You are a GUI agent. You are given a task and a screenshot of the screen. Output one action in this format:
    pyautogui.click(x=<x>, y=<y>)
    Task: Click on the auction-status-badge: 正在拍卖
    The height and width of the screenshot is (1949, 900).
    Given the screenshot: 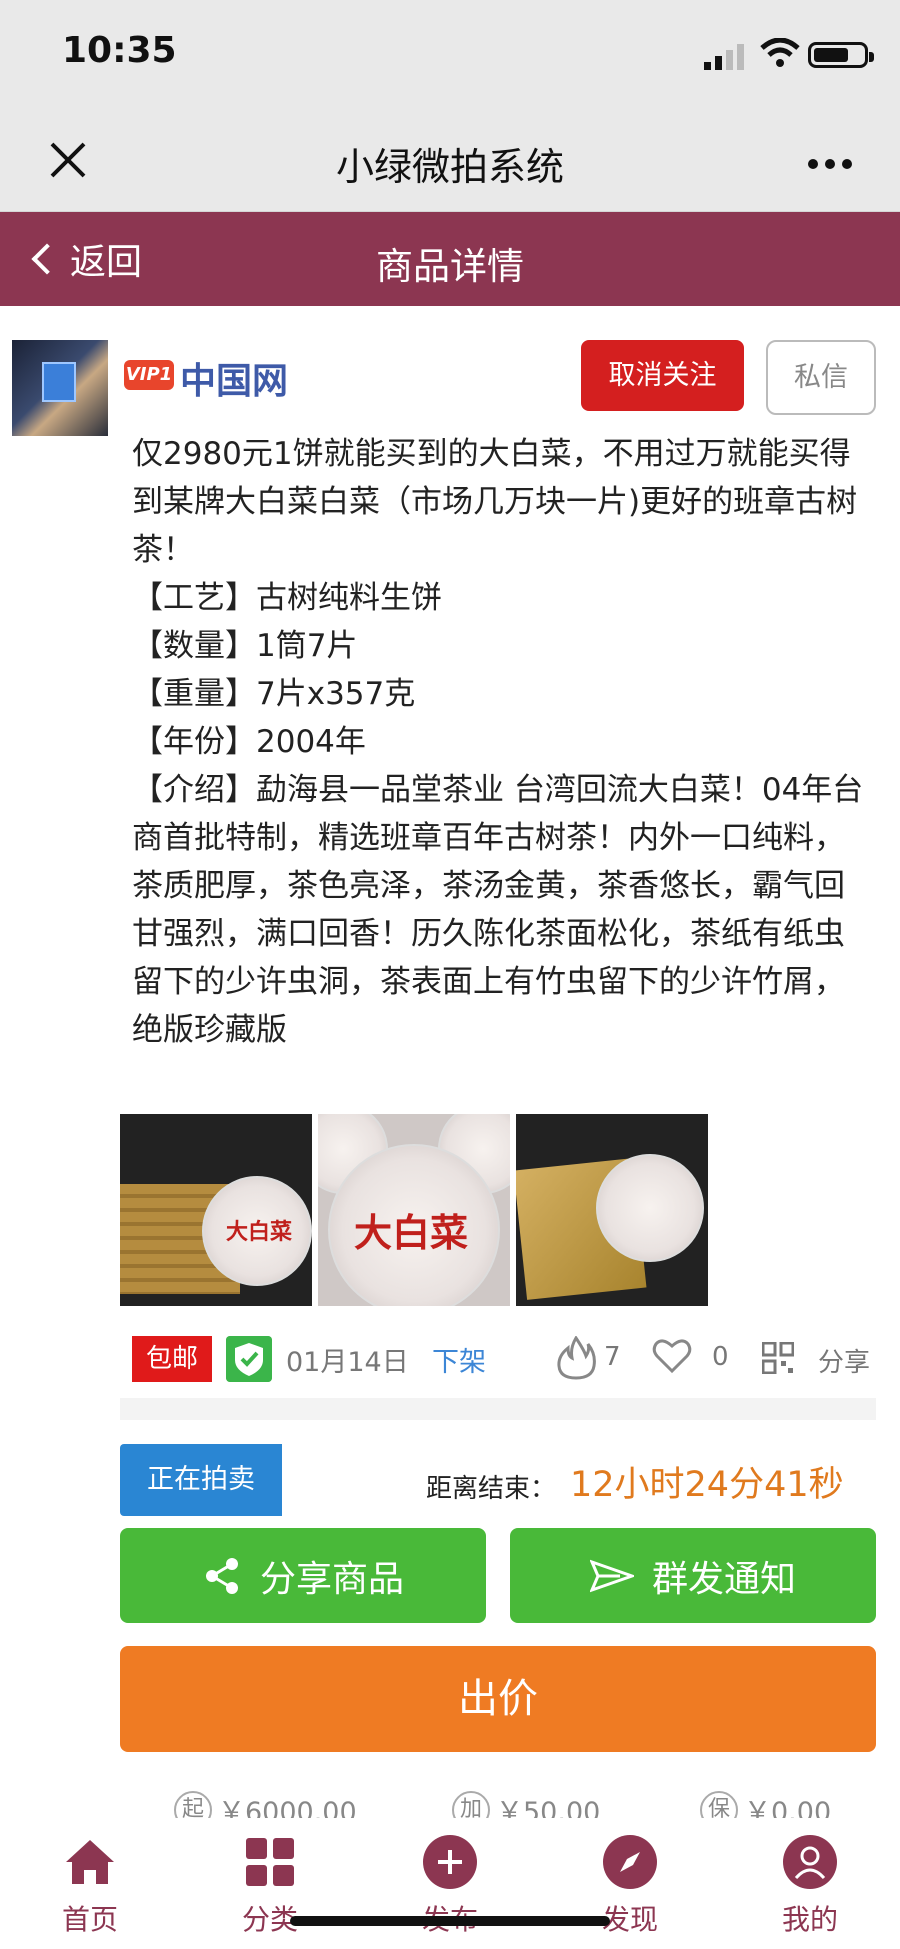 What is the action you would take?
    pyautogui.click(x=201, y=1480)
    